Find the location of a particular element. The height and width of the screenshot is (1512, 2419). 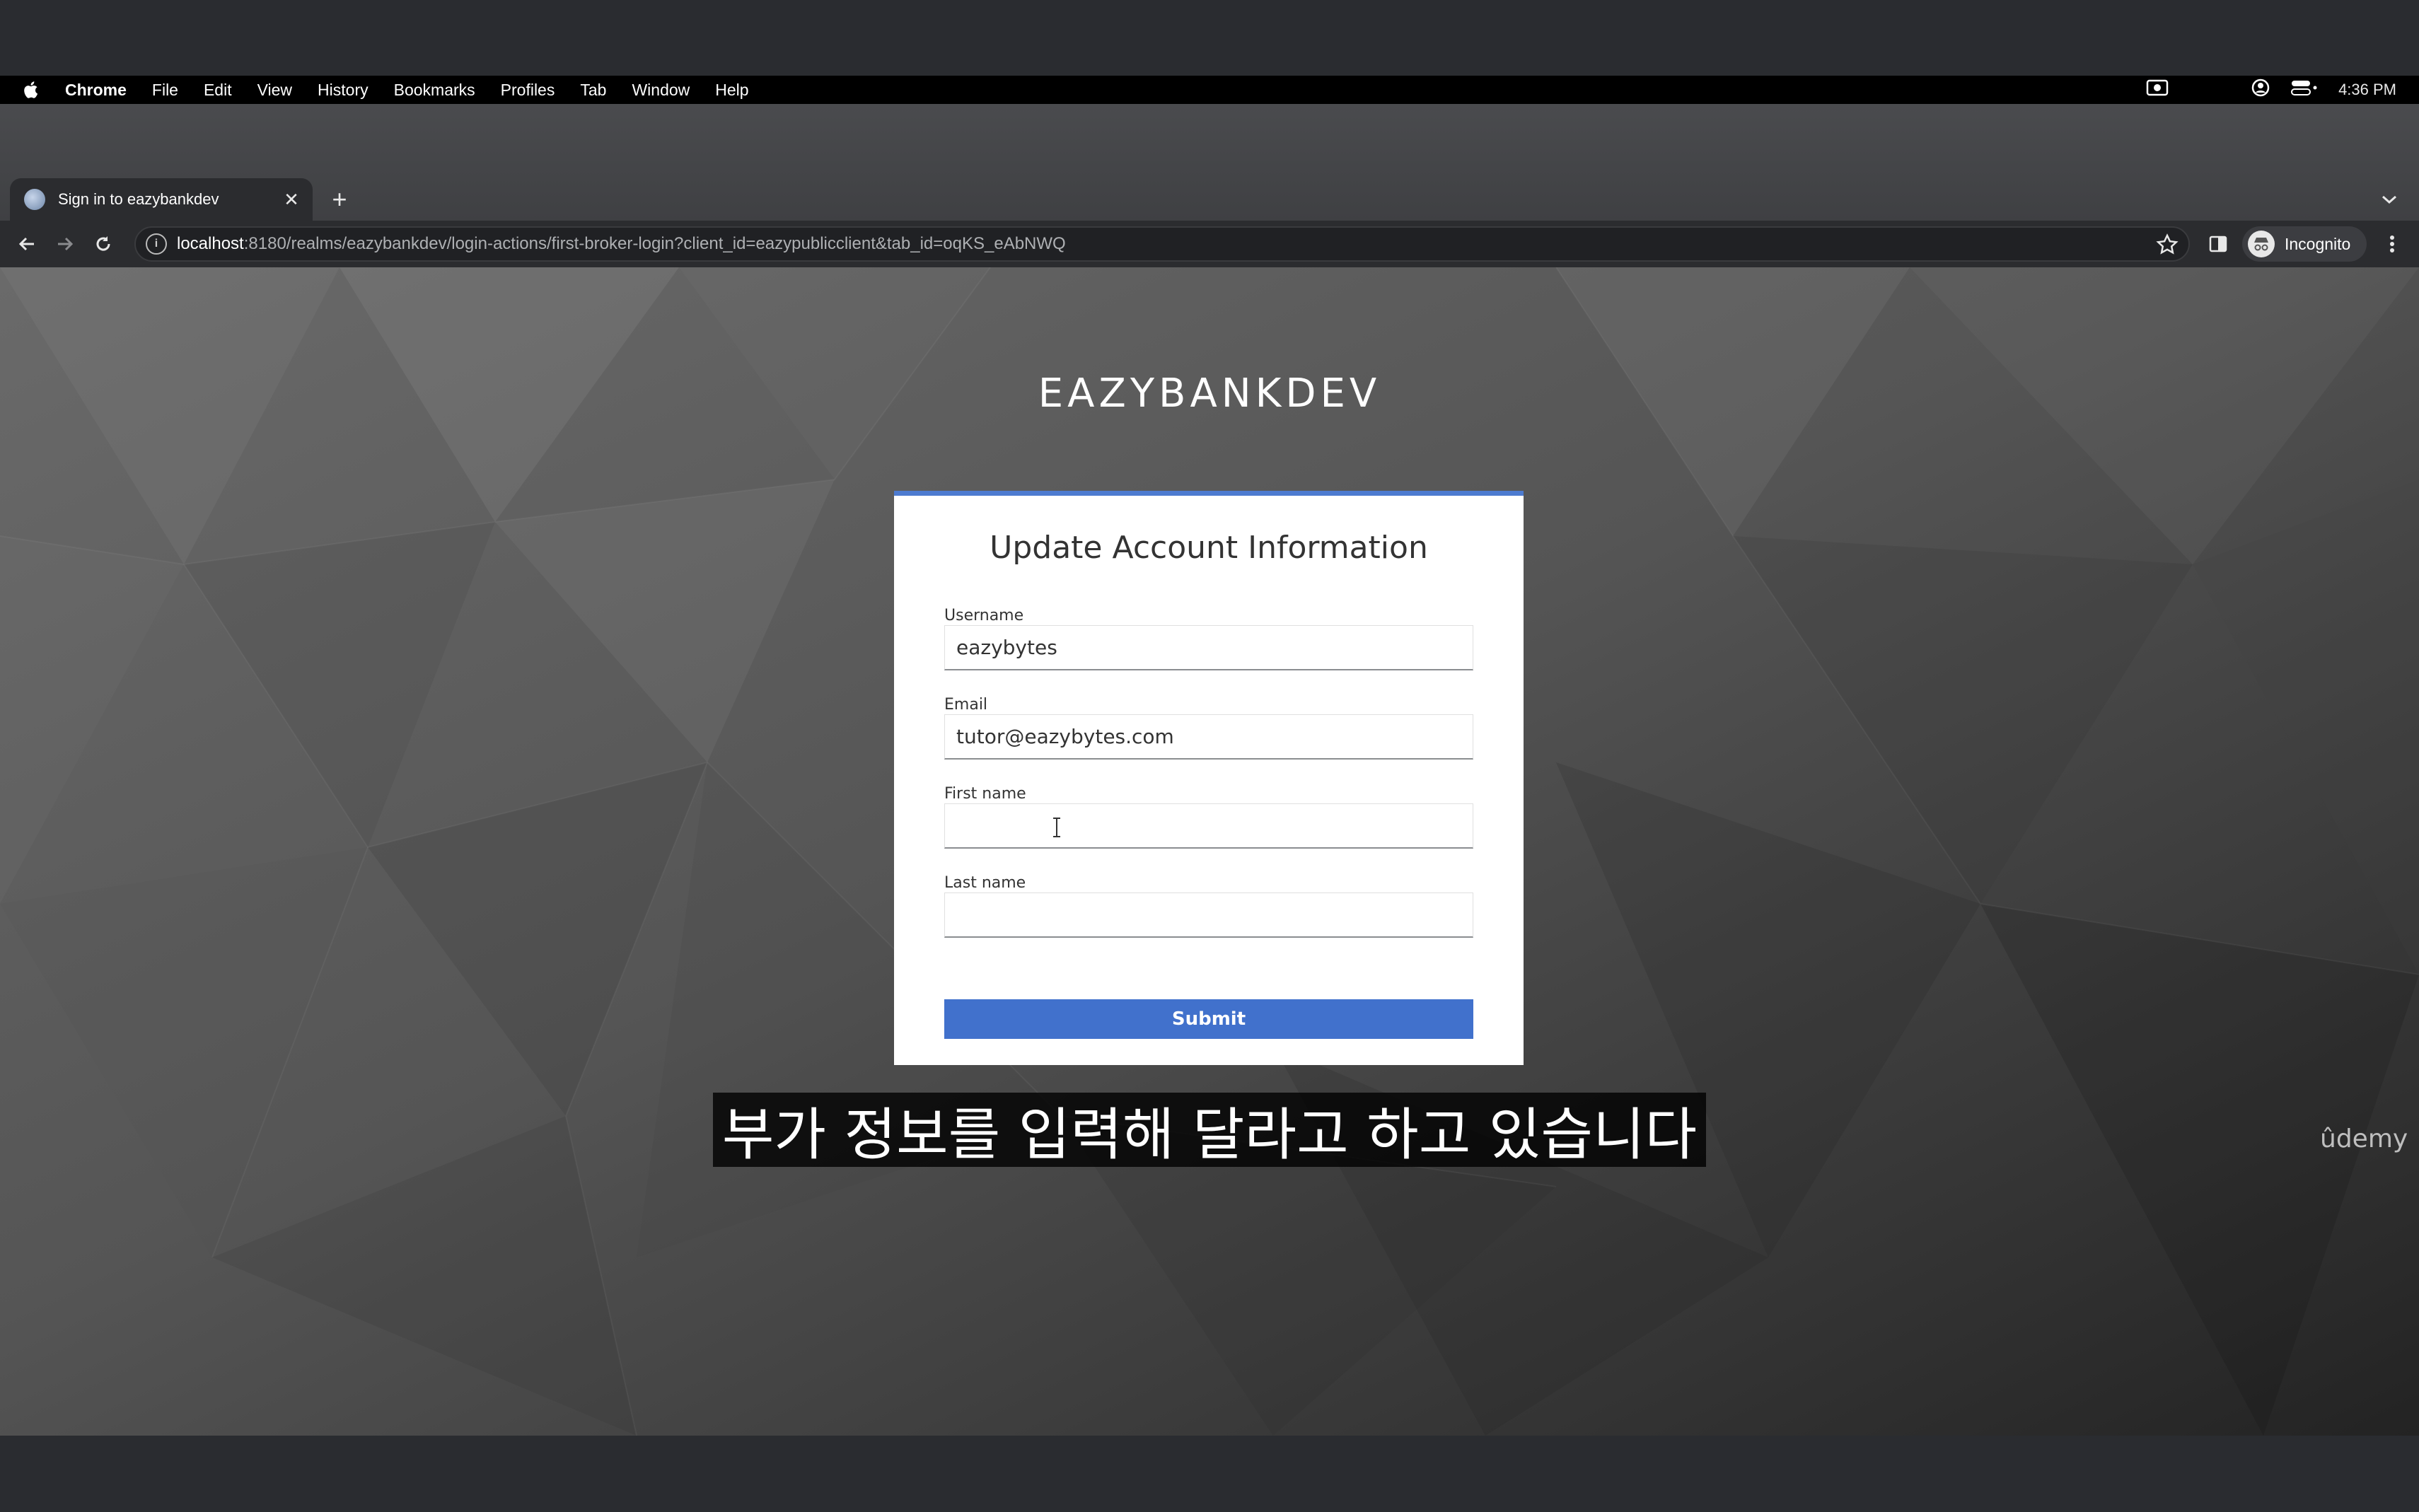

username-label: Username is located at coordinates (984, 615).